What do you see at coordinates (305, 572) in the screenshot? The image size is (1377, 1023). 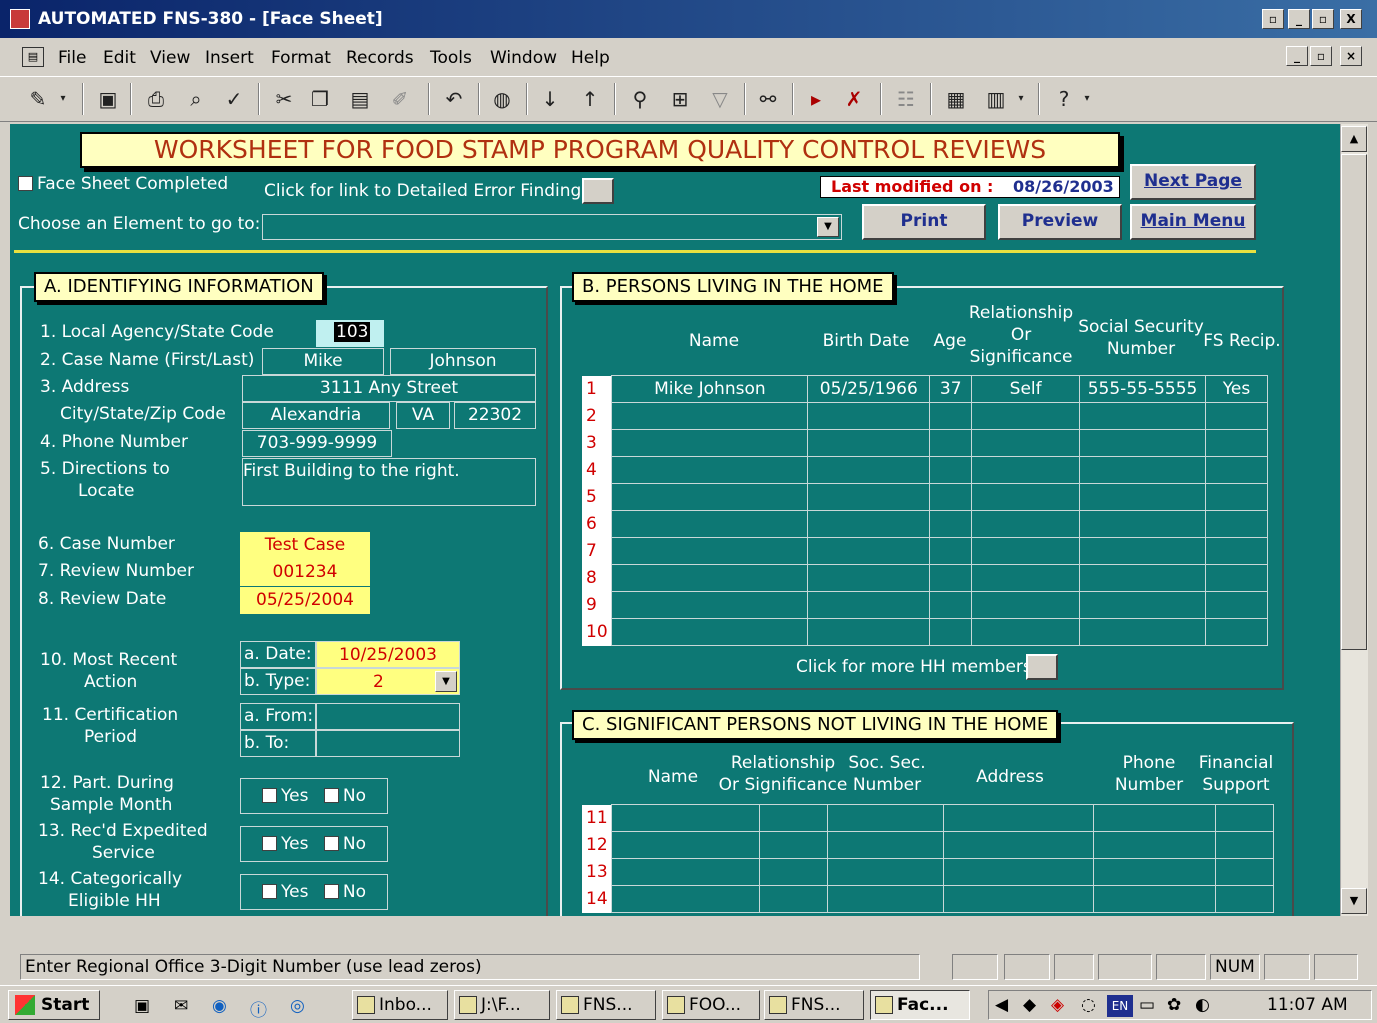 I see `review-number-field: 001234` at bounding box center [305, 572].